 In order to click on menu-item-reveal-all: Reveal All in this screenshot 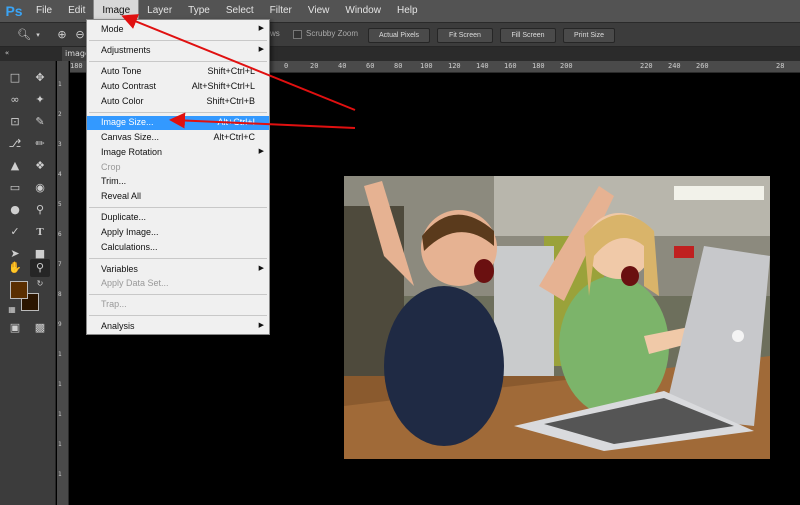, I will do `click(178, 197)`.